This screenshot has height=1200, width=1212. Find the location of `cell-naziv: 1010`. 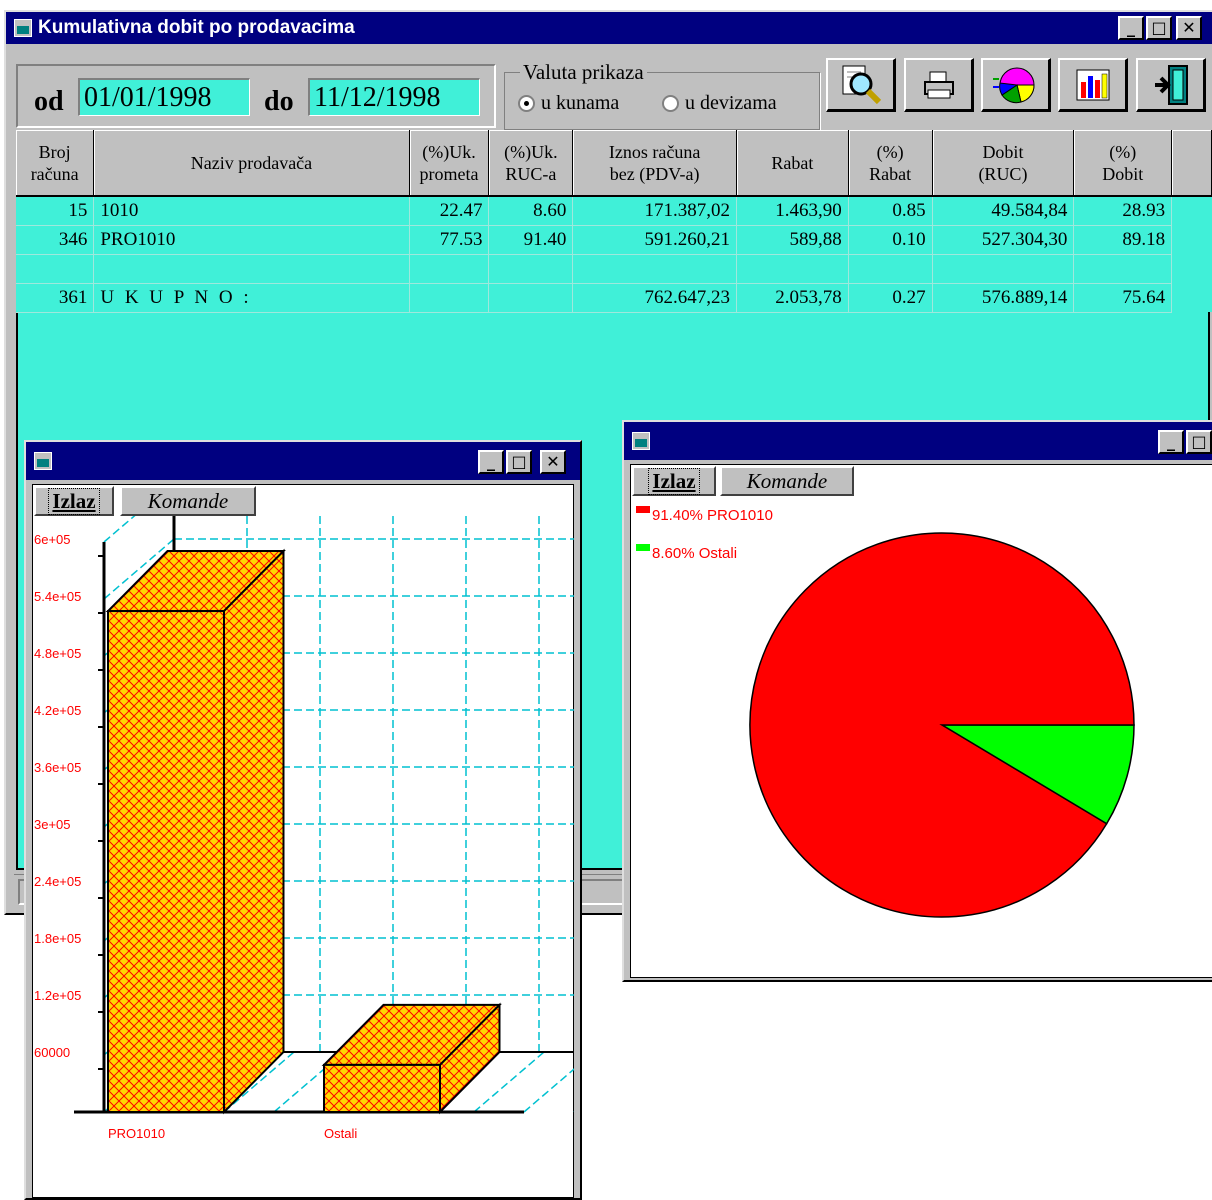

cell-naziv: 1010 is located at coordinates (251, 211).